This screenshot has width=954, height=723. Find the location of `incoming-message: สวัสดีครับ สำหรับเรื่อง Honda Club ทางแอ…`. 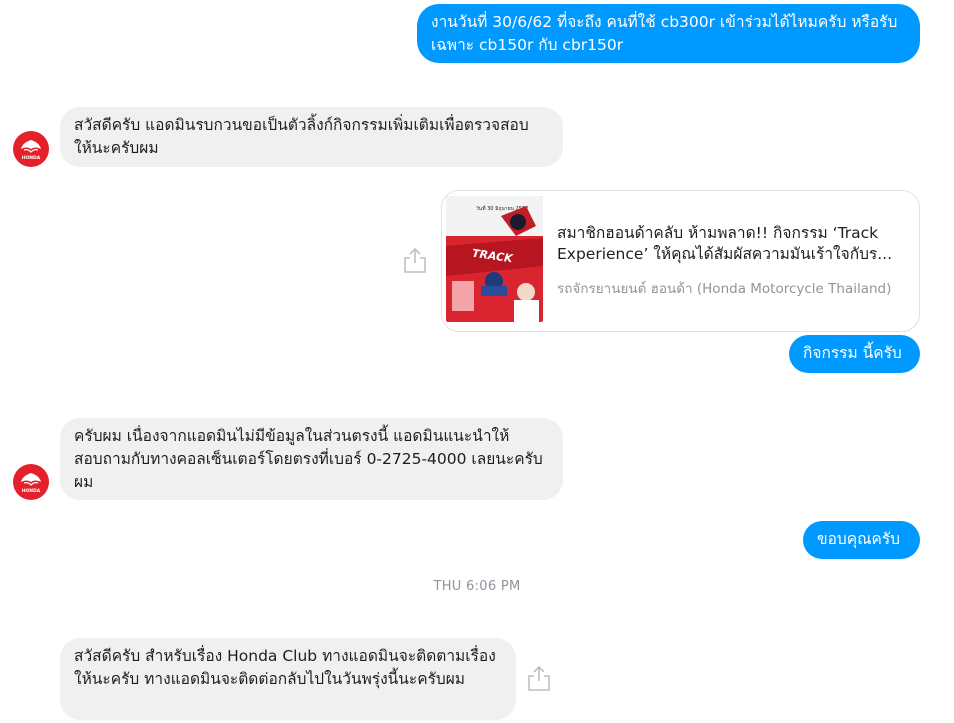

incoming-message: สวัสดีครับ สำหรับเรื่อง Honda Club ทางแอ… is located at coordinates (288, 679).